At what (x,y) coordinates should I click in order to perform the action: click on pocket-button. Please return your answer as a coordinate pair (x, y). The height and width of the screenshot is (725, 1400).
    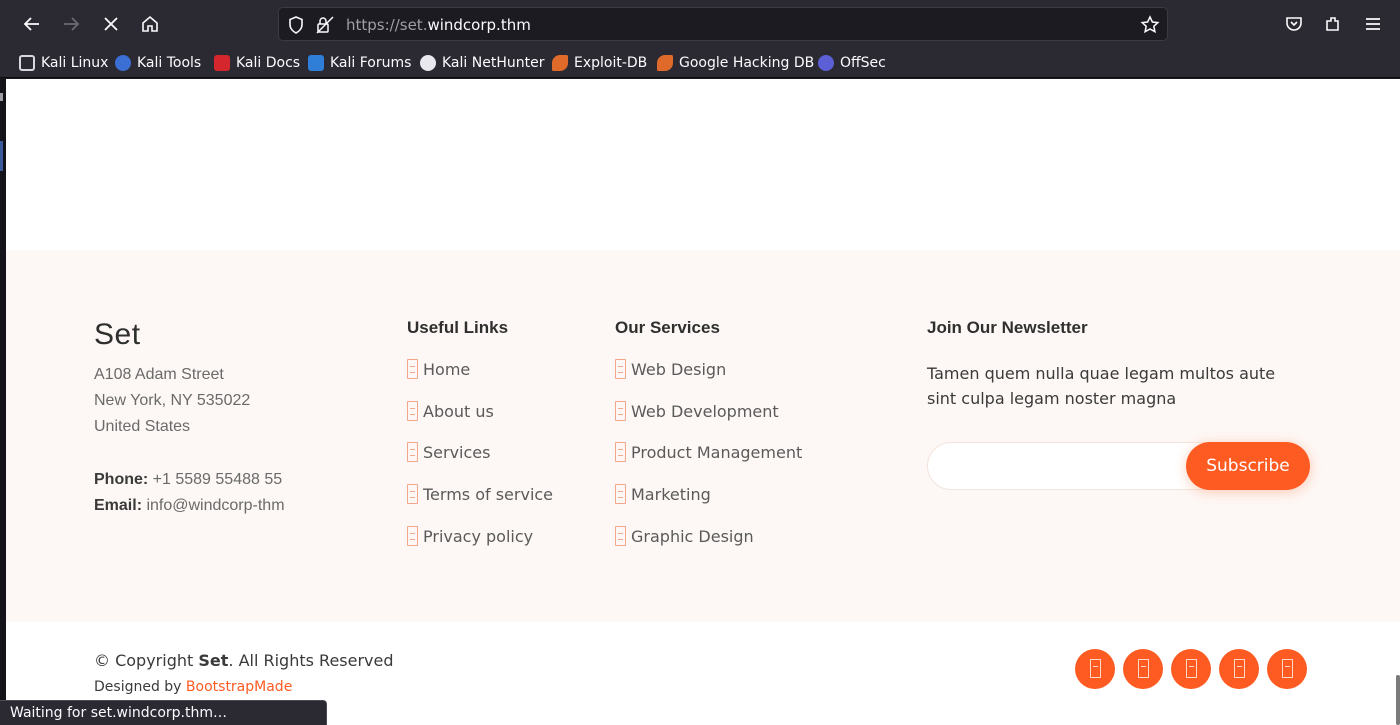
    Looking at the image, I should click on (1294, 24).